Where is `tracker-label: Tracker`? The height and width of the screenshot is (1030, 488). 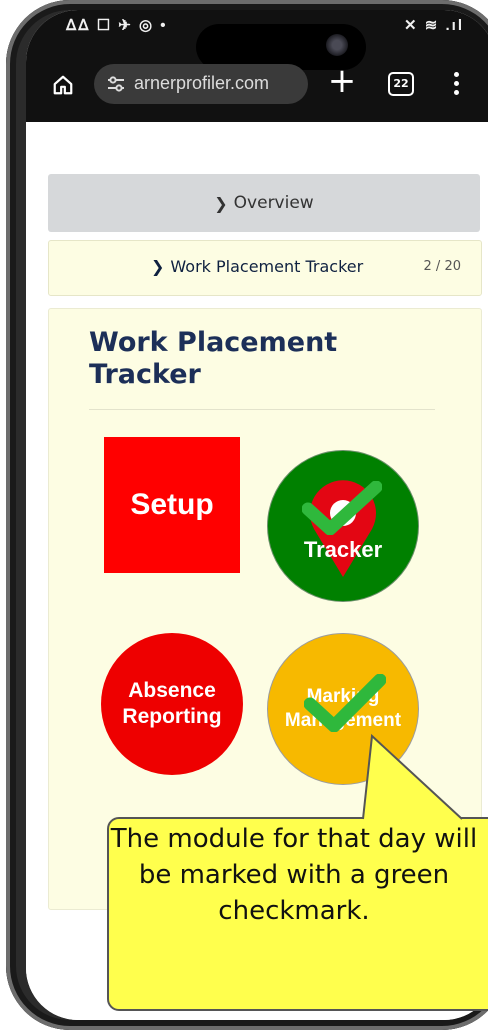 tracker-label: Tracker is located at coordinates (343, 549).